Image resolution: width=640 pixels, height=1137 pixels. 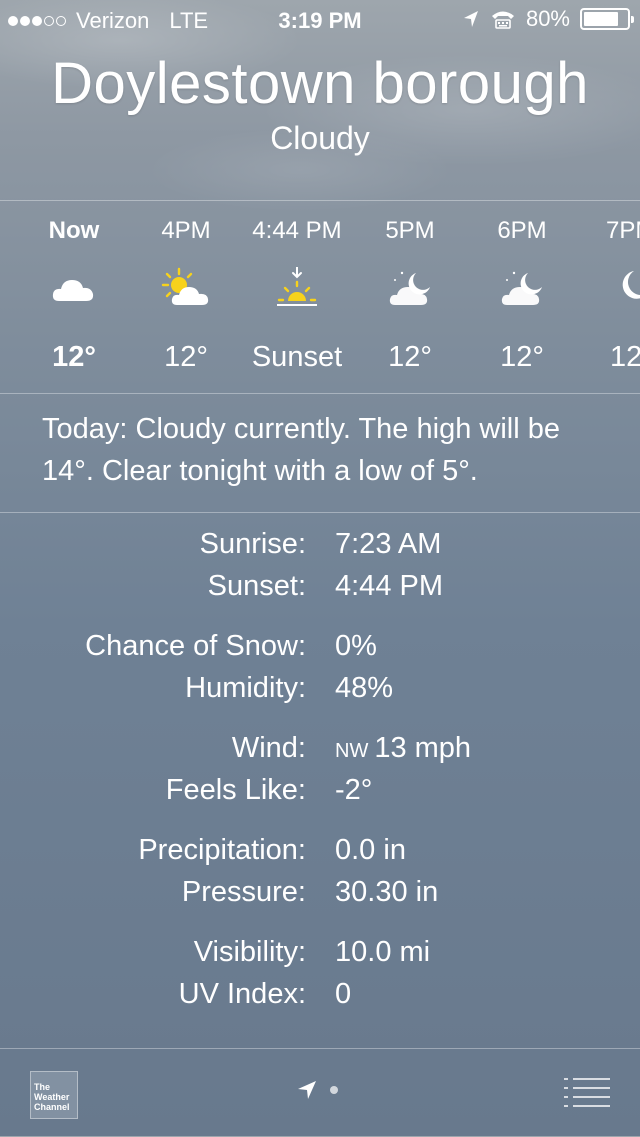 What do you see at coordinates (623, 230) in the screenshot?
I see `hour-time: 7PM` at bounding box center [623, 230].